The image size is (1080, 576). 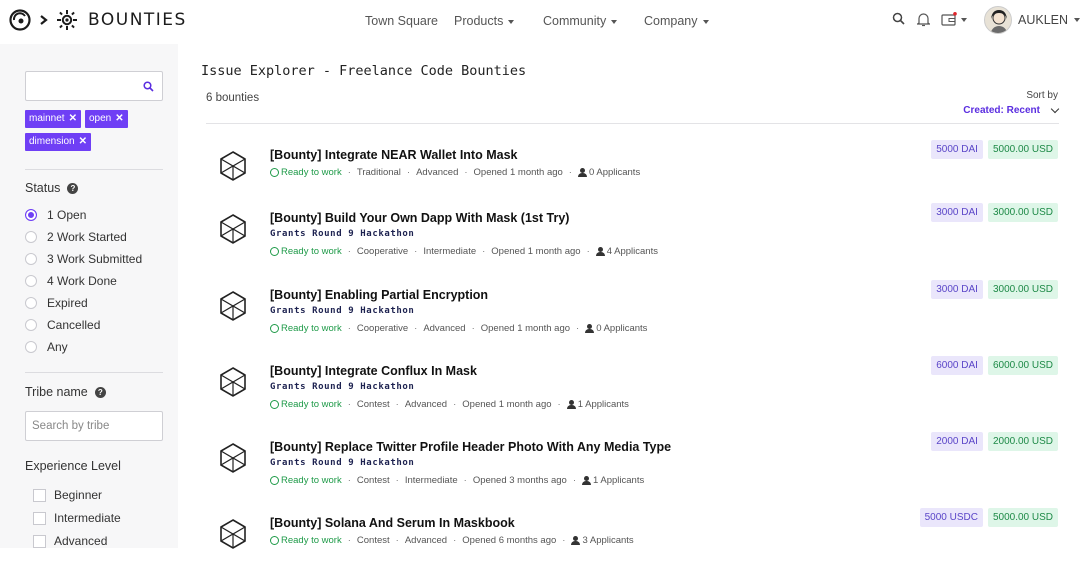 I want to click on search-button, so click(x=898, y=18).